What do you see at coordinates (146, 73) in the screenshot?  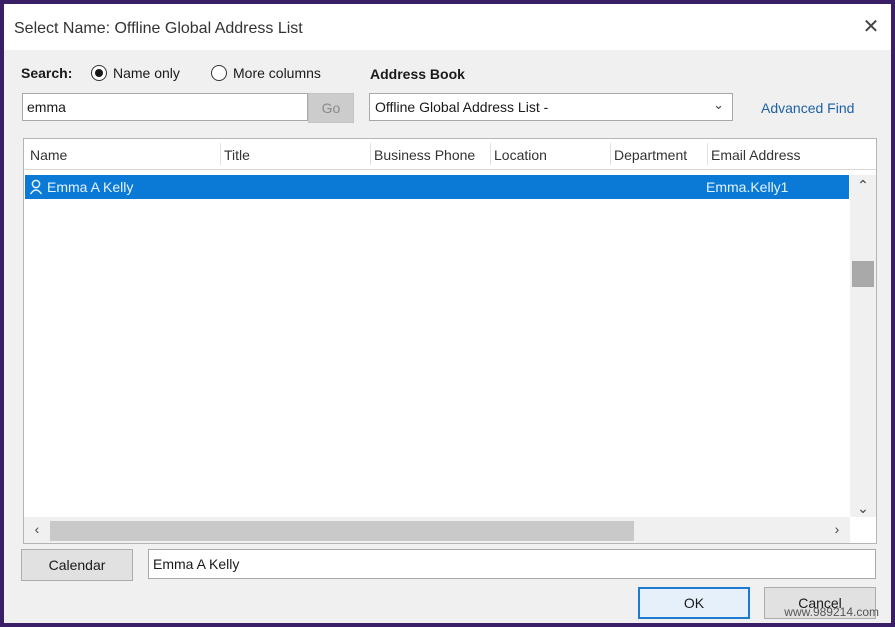 I see `radio-name-only-label: Name only` at bounding box center [146, 73].